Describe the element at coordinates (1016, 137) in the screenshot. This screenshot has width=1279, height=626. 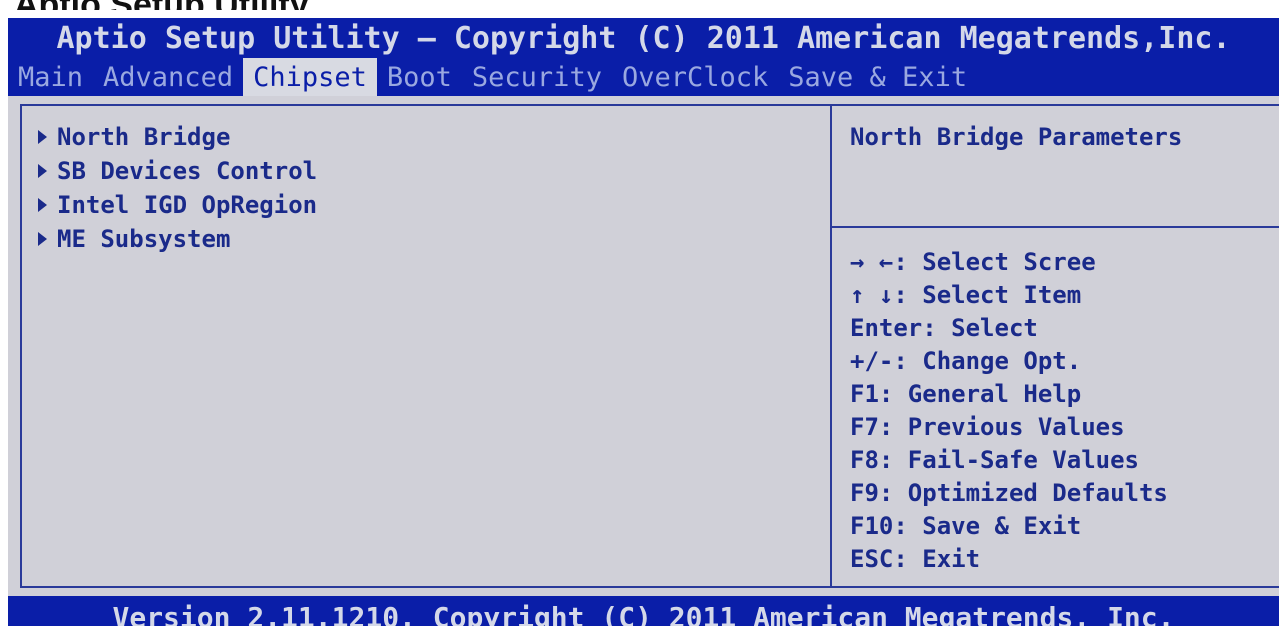
I see `help-description: North Bridge Parameters` at that location.